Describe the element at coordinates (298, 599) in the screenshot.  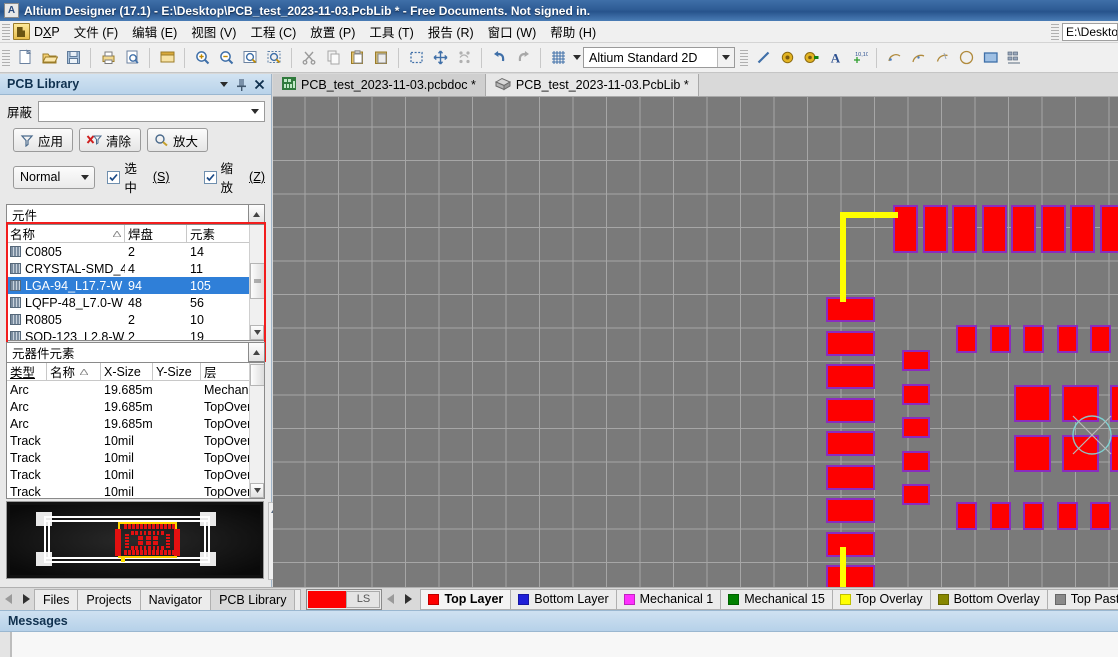
I see `bottom-tab-partial: P` at that location.